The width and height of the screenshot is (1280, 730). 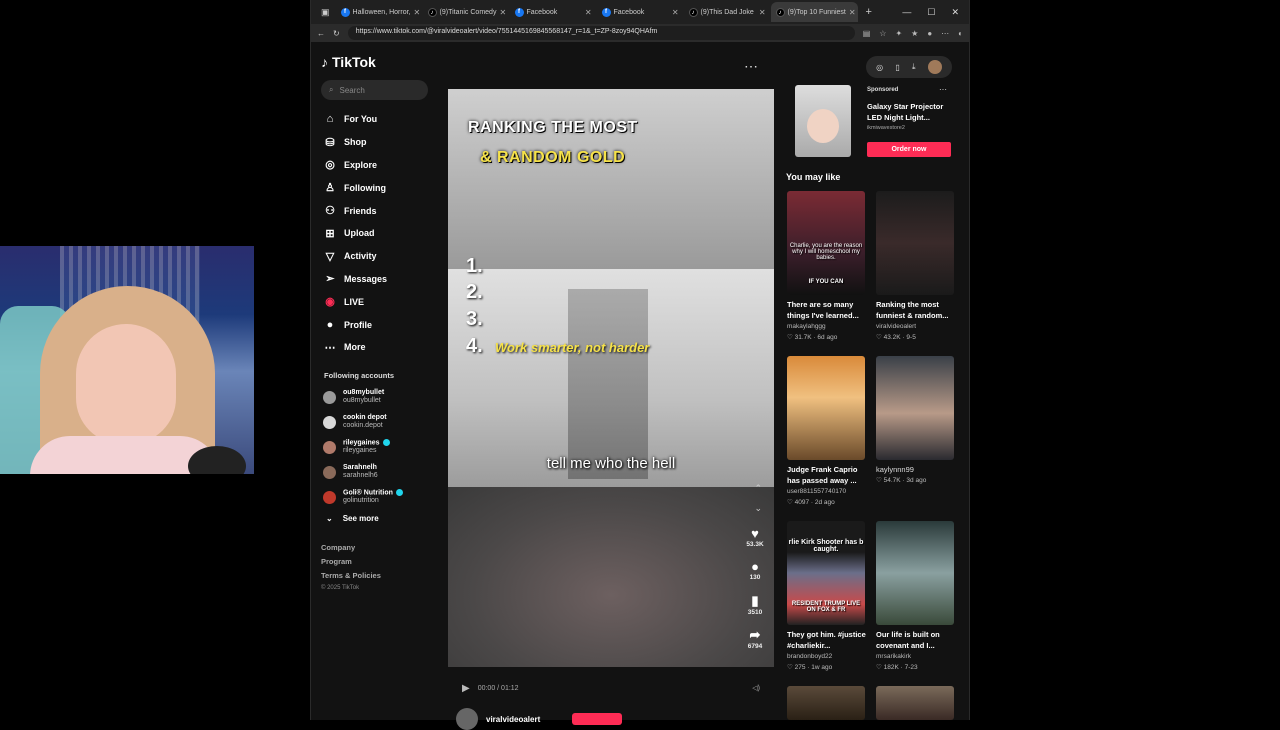 I want to click on favorites-icon: ★, so click(x=914, y=33).